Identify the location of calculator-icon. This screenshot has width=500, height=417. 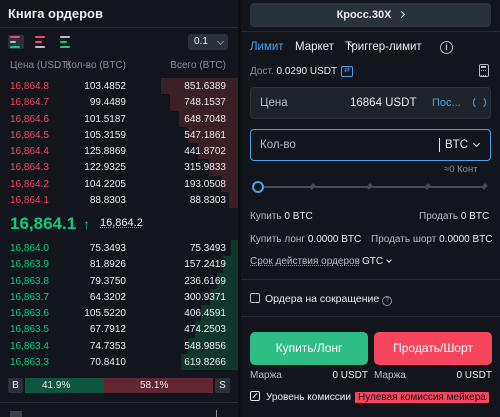
(484, 70).